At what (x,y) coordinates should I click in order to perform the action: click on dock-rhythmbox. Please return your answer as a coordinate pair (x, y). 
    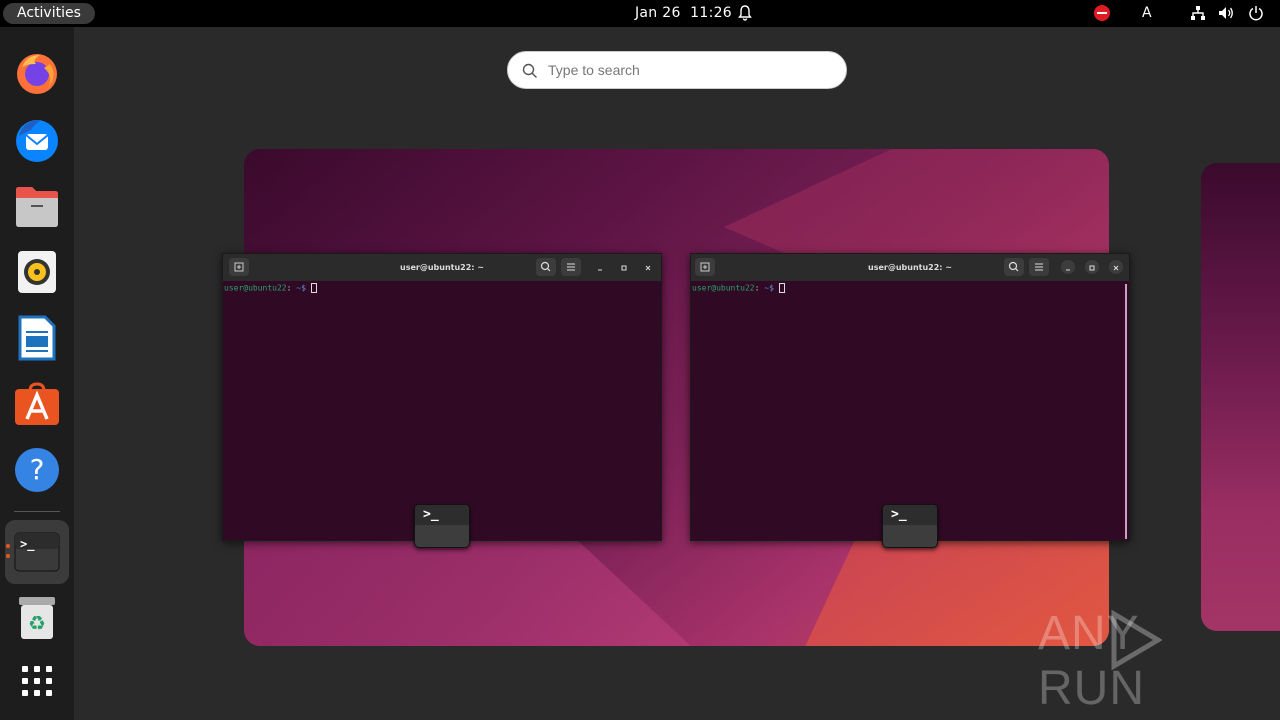
    Looking at the image, I should click on (37, 272).